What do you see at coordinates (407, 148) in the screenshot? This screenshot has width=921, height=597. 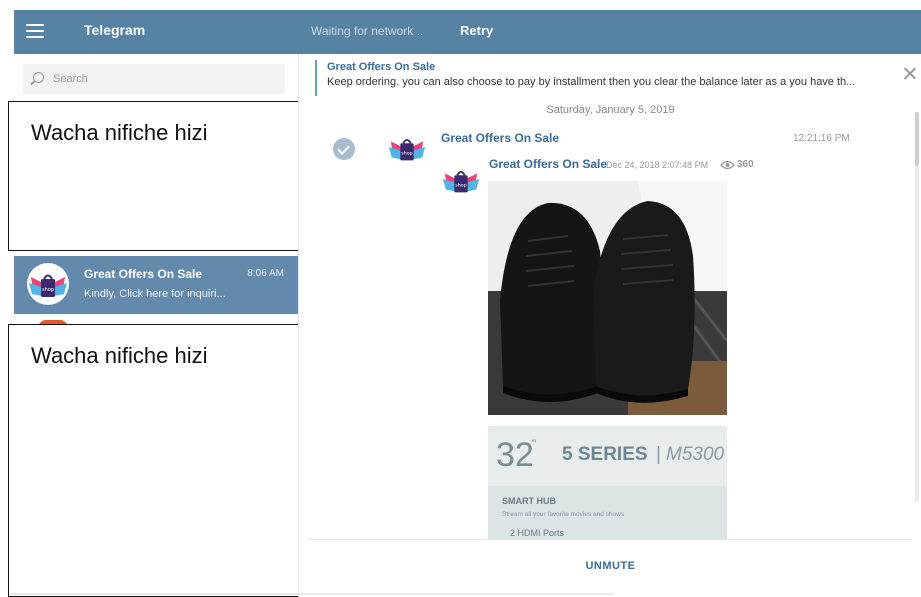 I see `author-avatar: shop` at bounding box center [407, 148].